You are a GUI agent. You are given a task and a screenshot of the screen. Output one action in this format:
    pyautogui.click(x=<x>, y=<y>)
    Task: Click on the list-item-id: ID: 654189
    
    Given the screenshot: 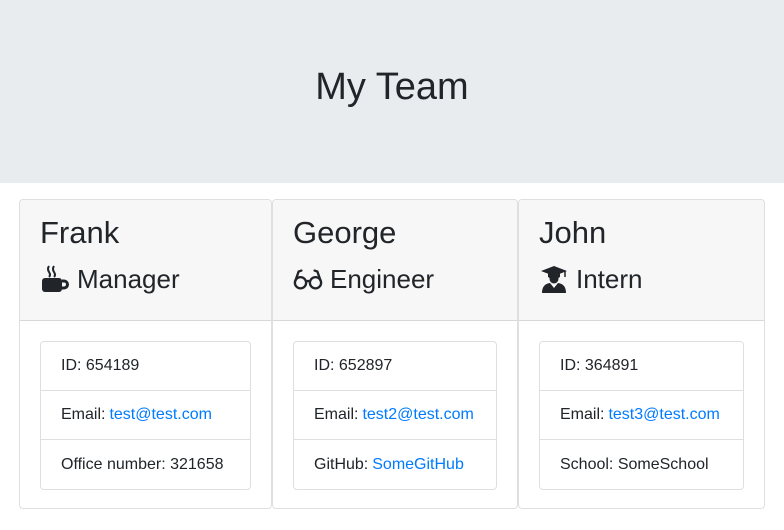 What is the action you would take?
    pyautogui.click(x=145, y=366)
    